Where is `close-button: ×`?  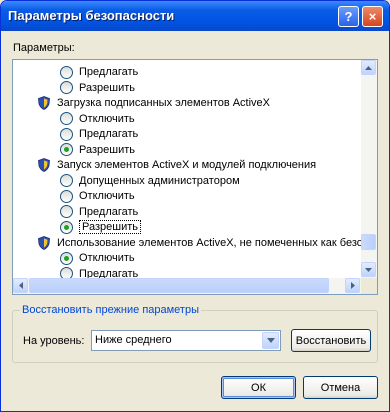
close-button: × is located at coordinates (372, 16).